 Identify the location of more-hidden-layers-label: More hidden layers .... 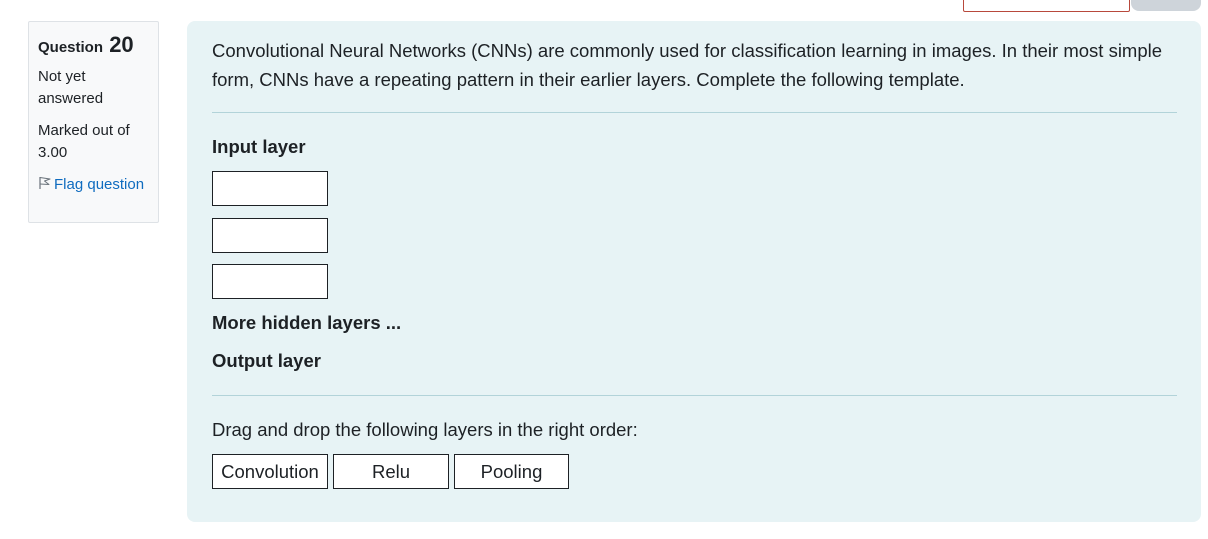
(307, 322).